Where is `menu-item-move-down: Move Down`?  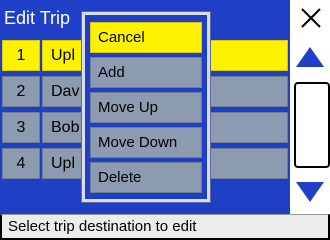 menu-item-move-down: Move Down is located at coordinates (146, 142).